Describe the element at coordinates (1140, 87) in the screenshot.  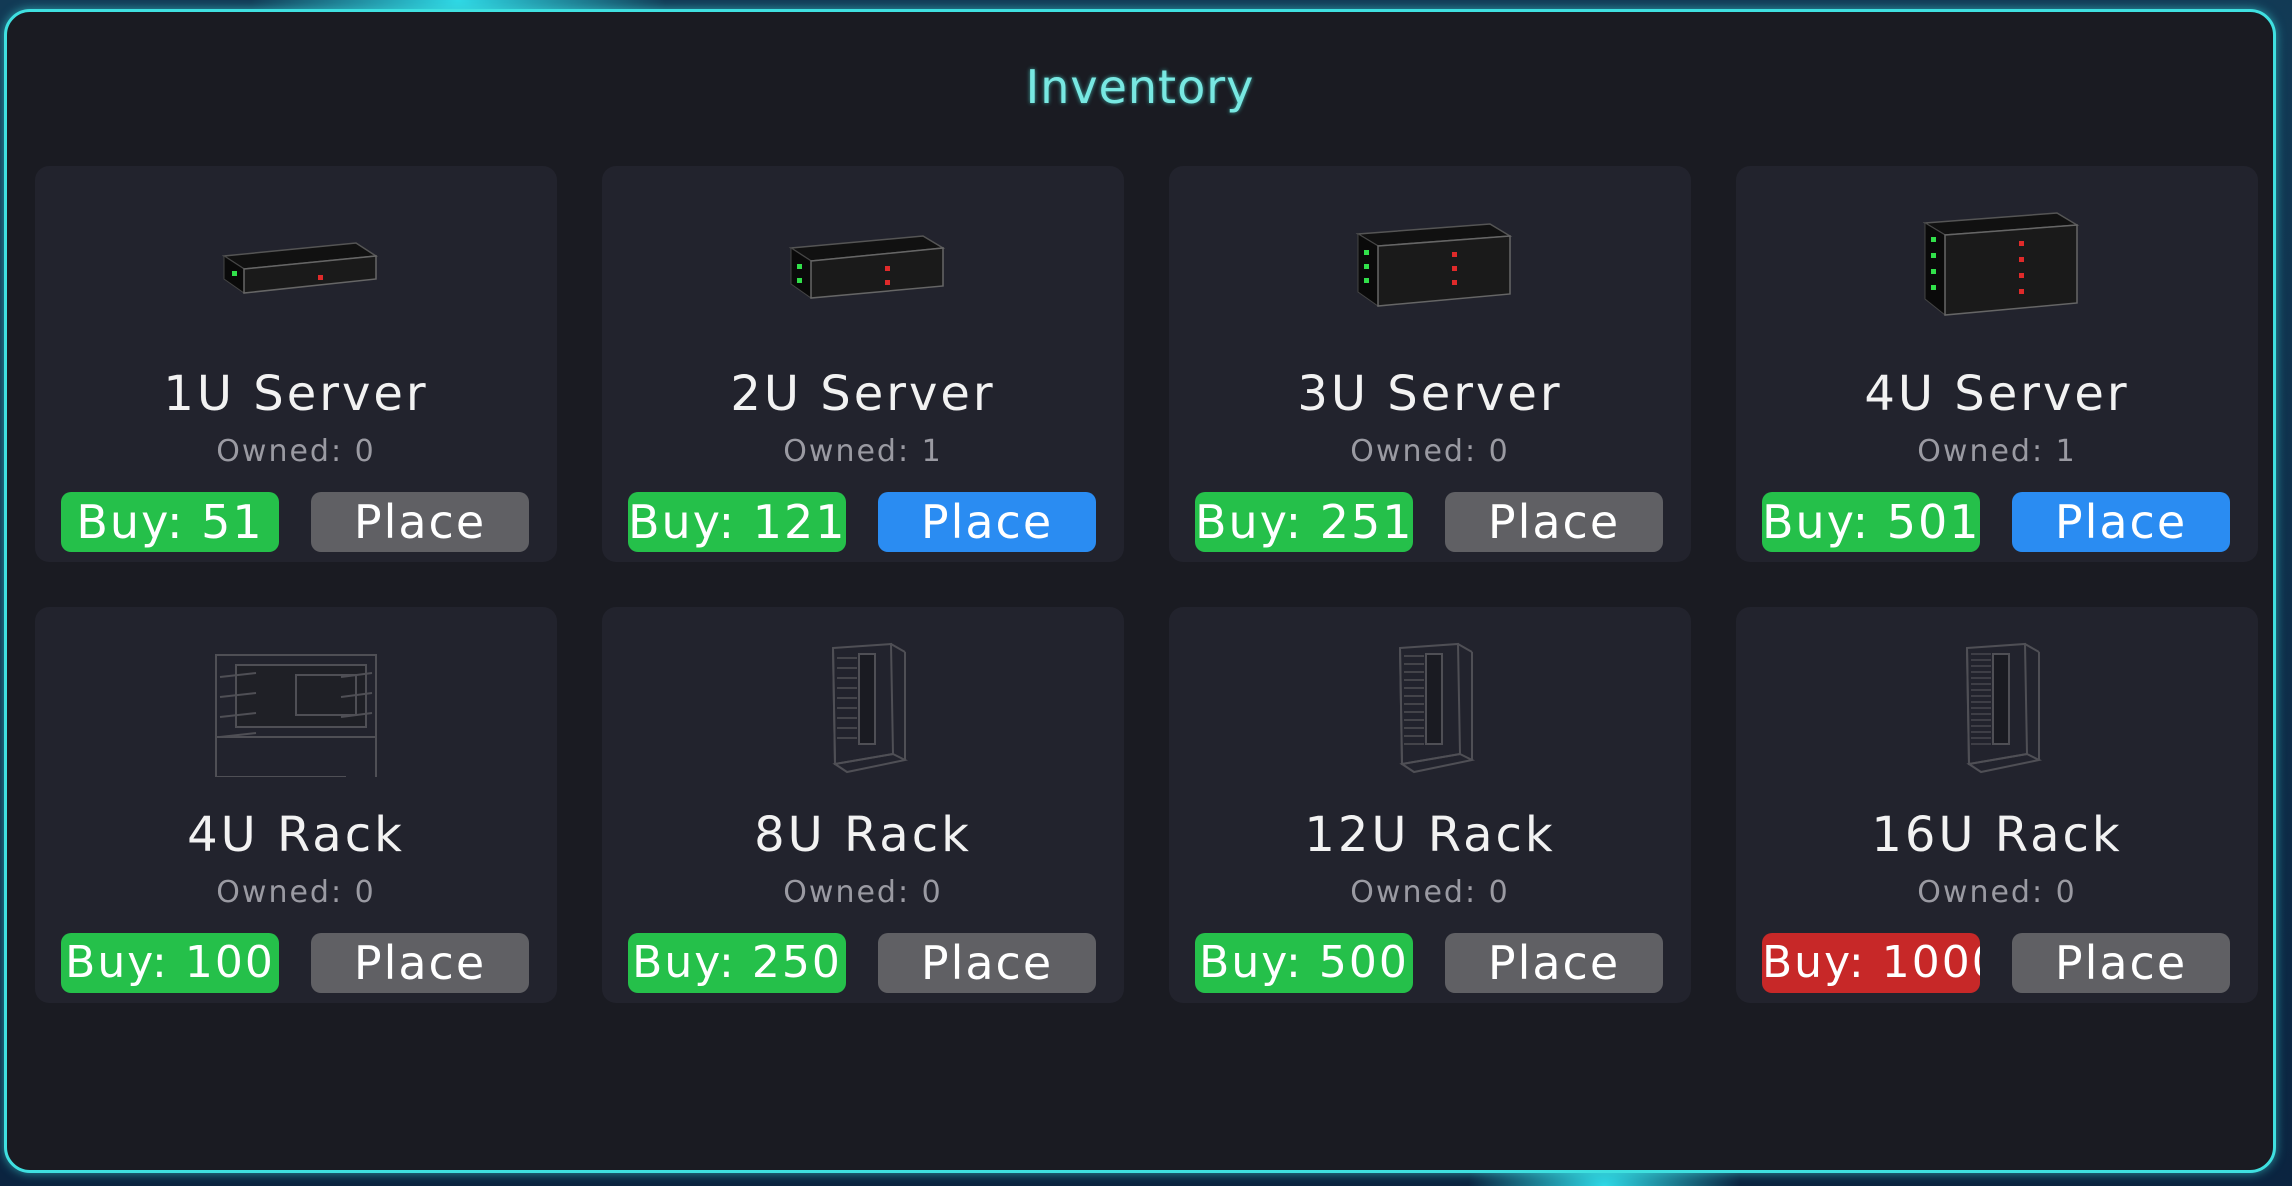
I see `inventory-title: Inventory` at that location.